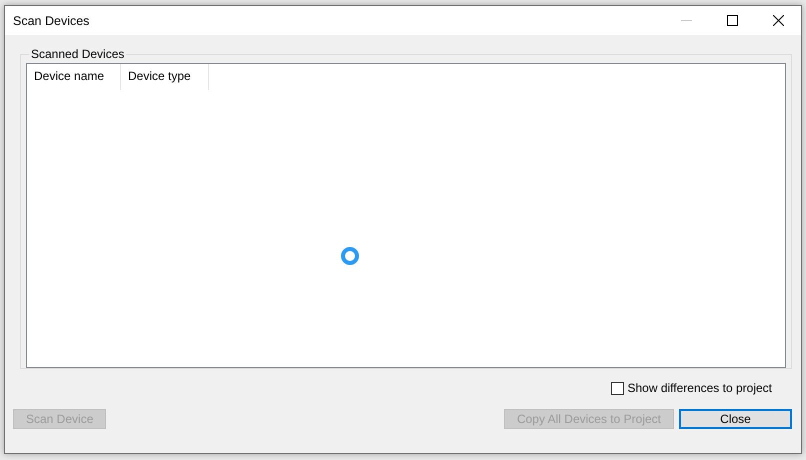 Image resolution: width=806 pixels, height=460 pixels. What do you see at coordinates (778, 20) in the screenshot?
I see `close-icon` at bounding box center [778, 20].